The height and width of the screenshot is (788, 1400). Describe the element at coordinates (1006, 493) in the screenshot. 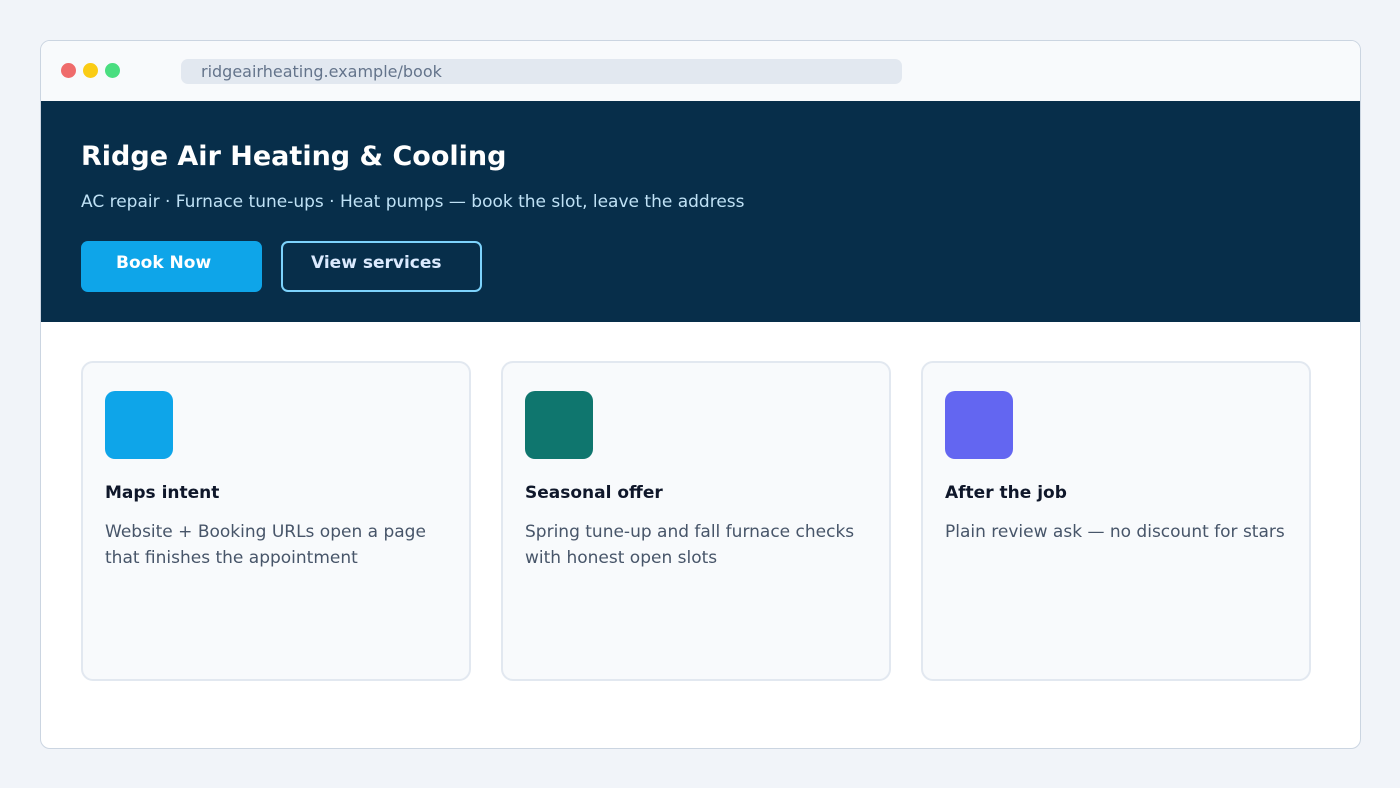

I see `card-title: After the job` at that location.